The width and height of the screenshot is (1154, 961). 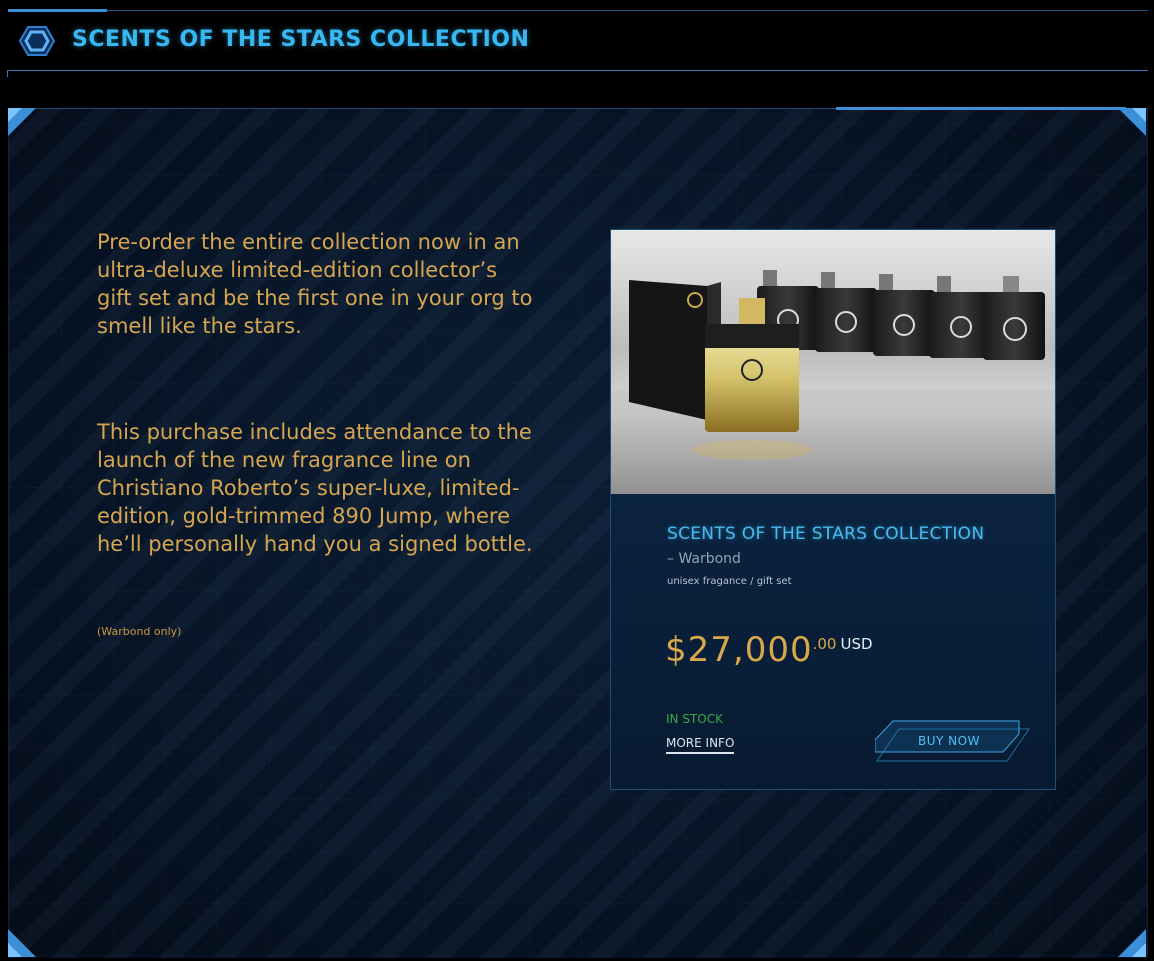 I want to click on corner-top-right-icon, so click(x=1132, y=122).